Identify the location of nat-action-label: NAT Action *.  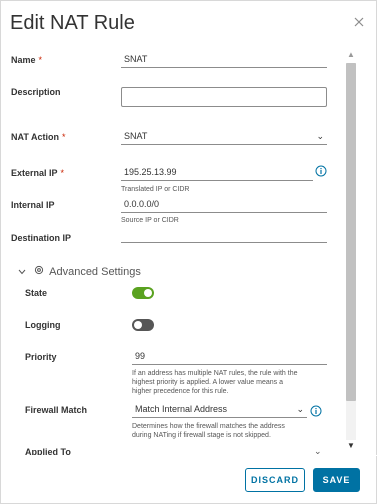
(38, 137).